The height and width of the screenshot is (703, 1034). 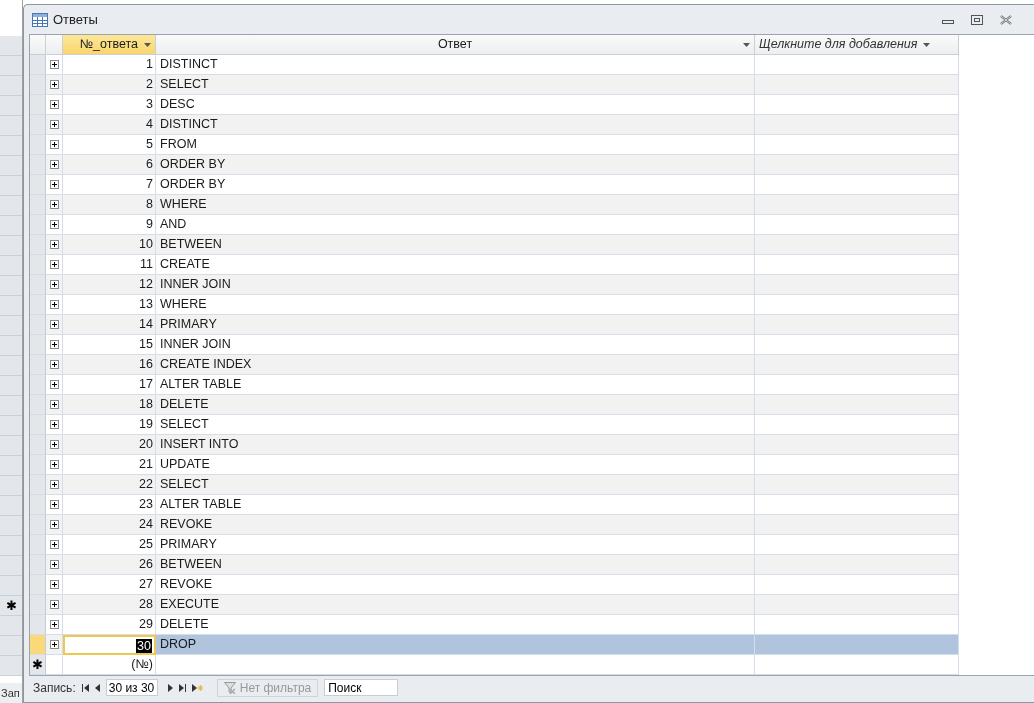 I want to click on table-cell: 6, so click(x=109, y=165).